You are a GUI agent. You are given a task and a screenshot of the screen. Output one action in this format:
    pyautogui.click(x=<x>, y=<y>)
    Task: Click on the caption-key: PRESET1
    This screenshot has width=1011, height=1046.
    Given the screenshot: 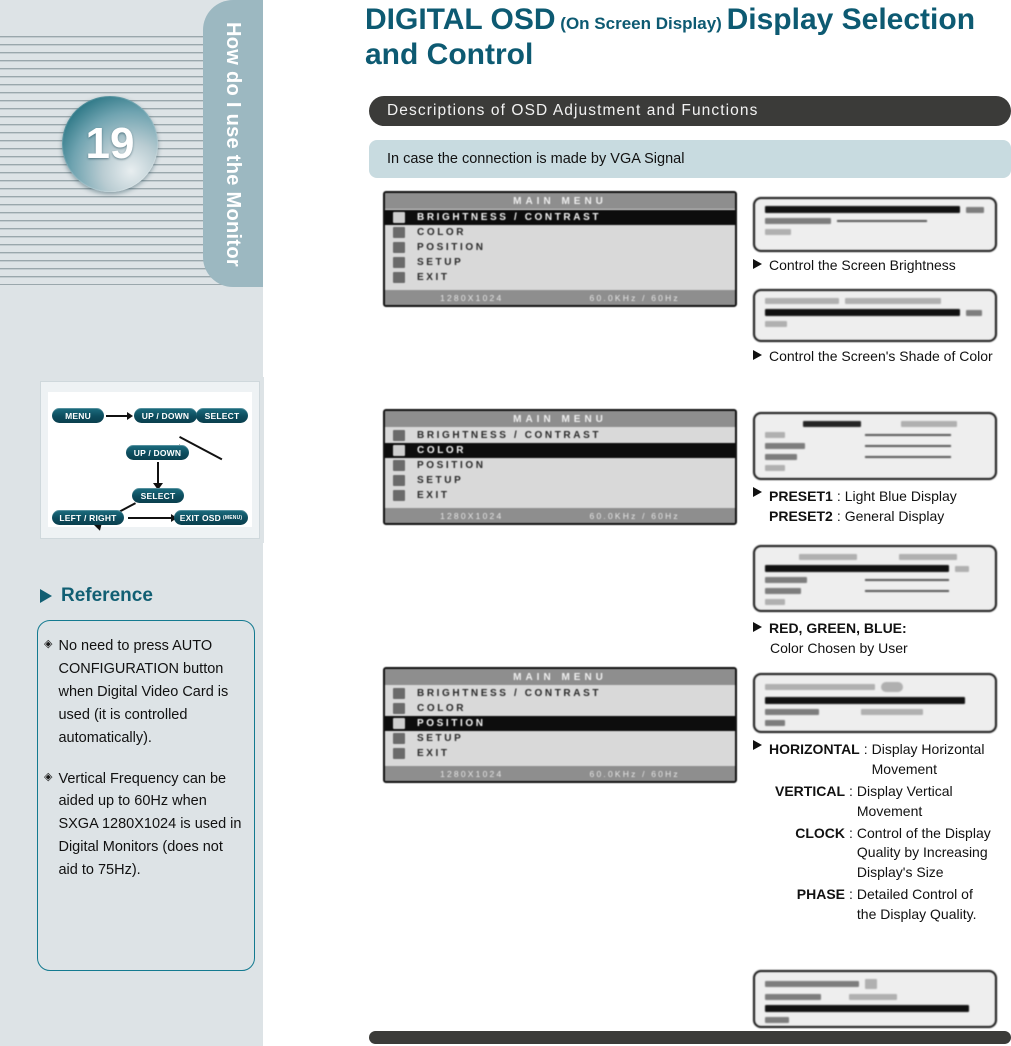 What is the action you would take?
    pyautogui.click(x=801, y=496)
    